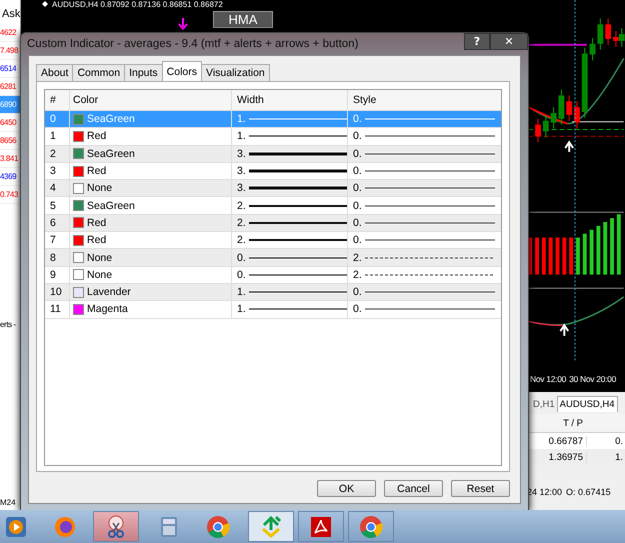 The image size is (625, 543). I want to click on trading-app-icon, so click(271, 526).